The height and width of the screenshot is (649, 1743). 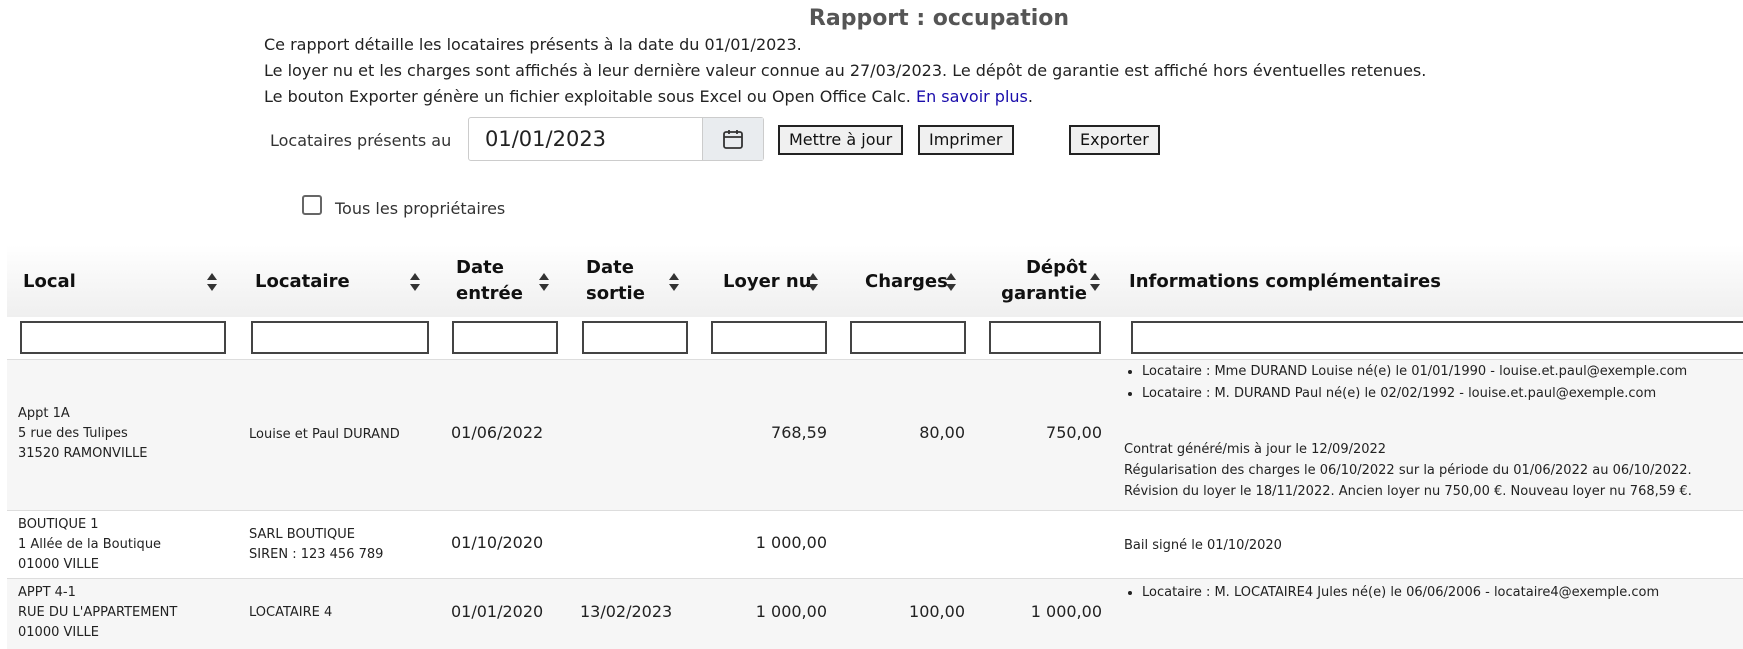 What do you see at coordinates (489, 293) in the screenshot?
I see `col-header-date-entree-line2: entrée` at bounding box center [489, 293].